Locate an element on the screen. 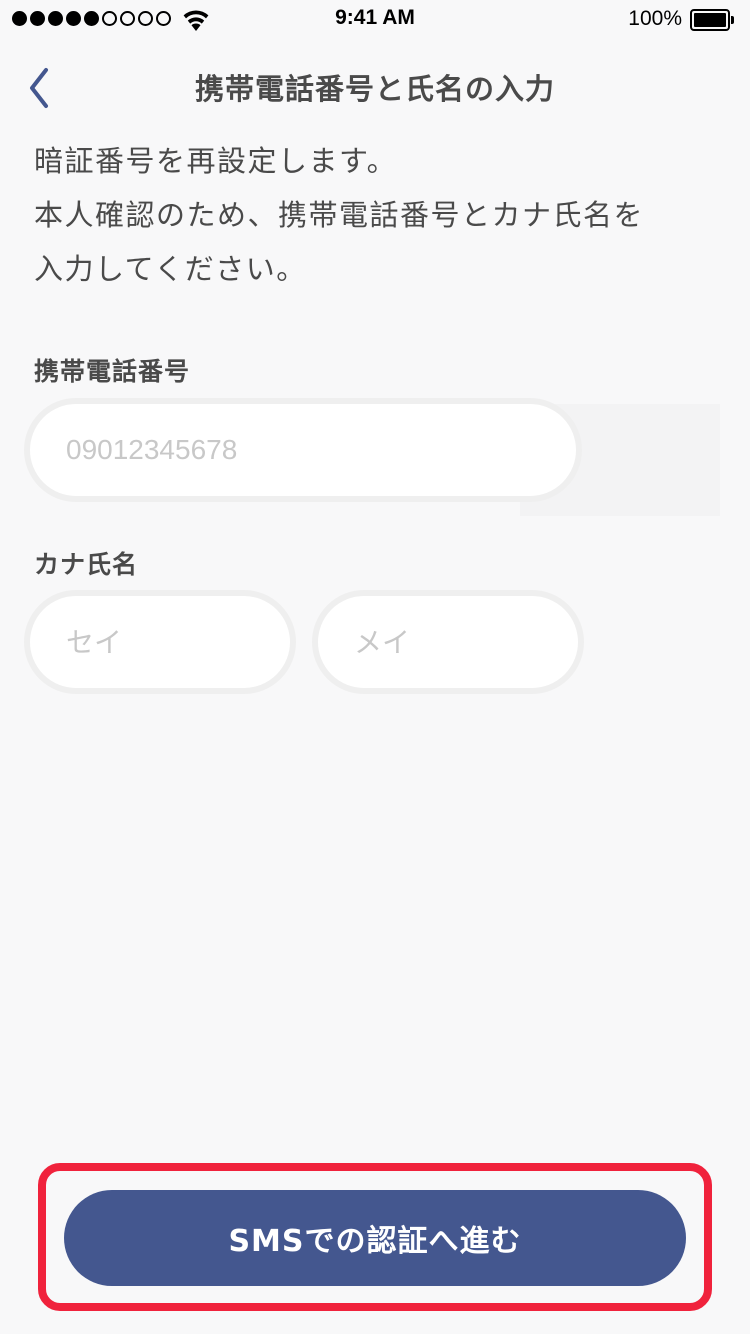 The width and height of the screenshot is (750, 1334). intro-line: 本人確認のため、携帯電話番号とカナ氏名を is located at coordinates (339, 215).